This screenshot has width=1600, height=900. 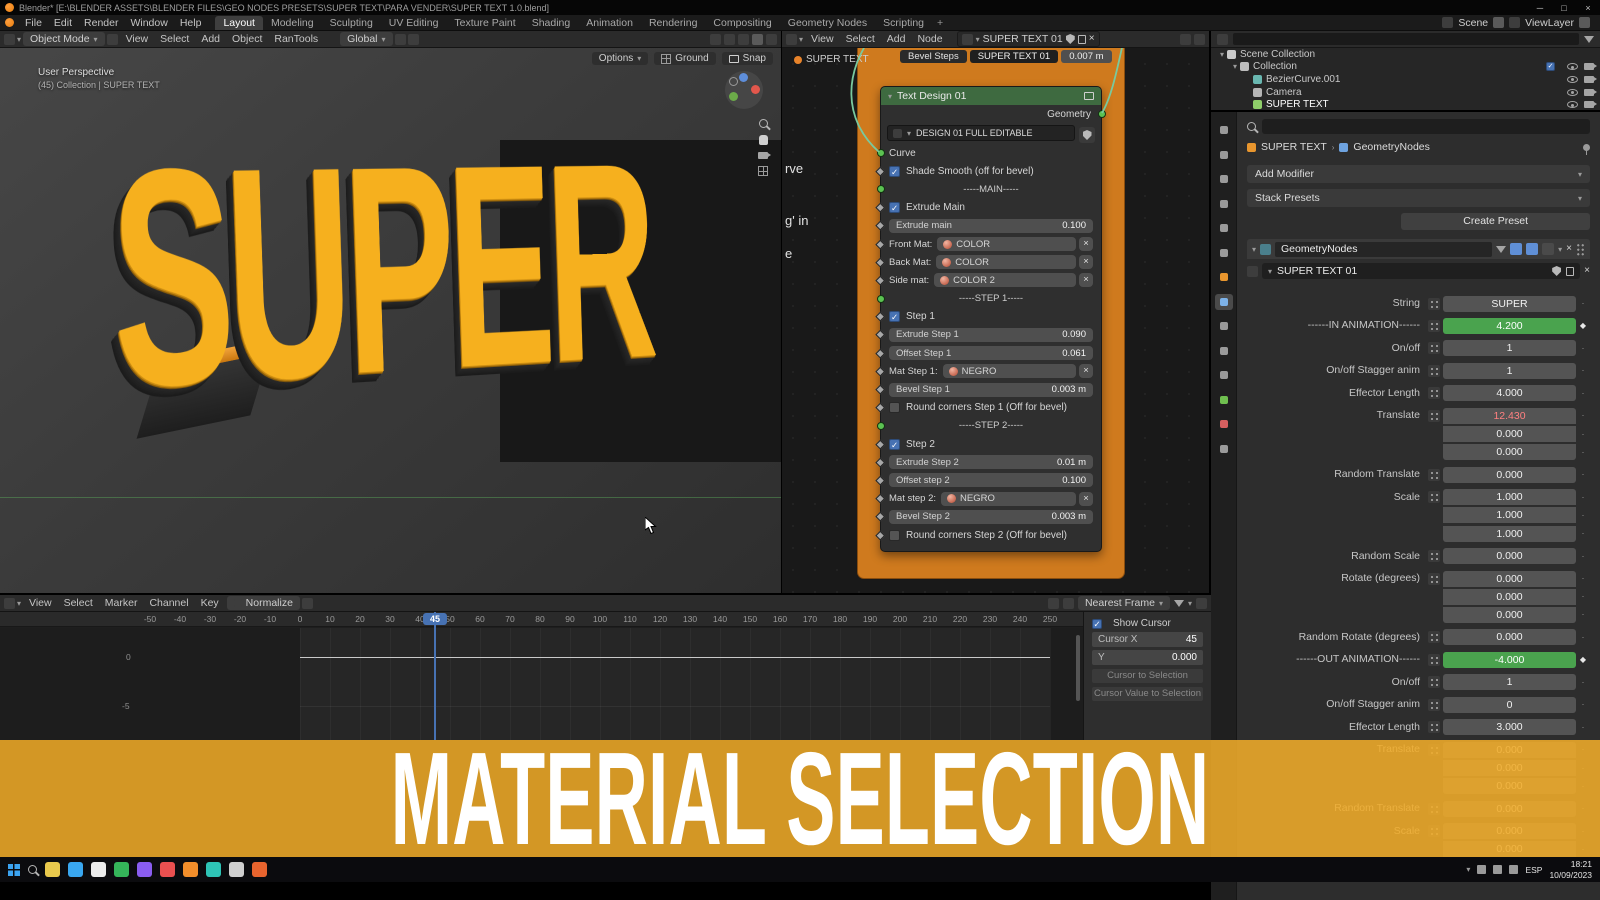 What do you see at coordinates (541, 684) in the screenshot?
I see `graph-area: 0 -5` at bounding box center [541, 684].